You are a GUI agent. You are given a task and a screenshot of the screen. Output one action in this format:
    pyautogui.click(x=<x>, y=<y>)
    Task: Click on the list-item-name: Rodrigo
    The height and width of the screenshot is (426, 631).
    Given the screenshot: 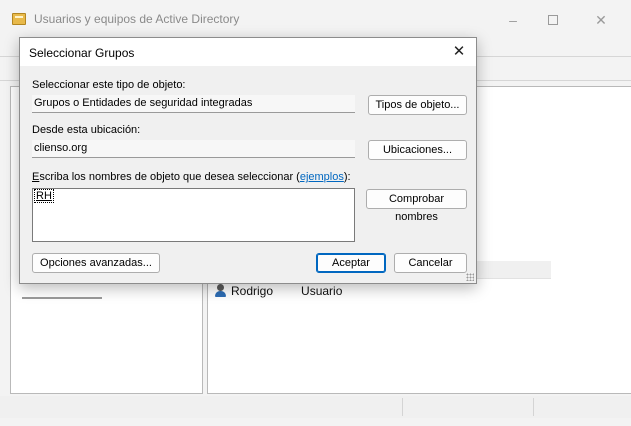 What is the action you would take?
    pyautogui.click(x=252, y=291)
    